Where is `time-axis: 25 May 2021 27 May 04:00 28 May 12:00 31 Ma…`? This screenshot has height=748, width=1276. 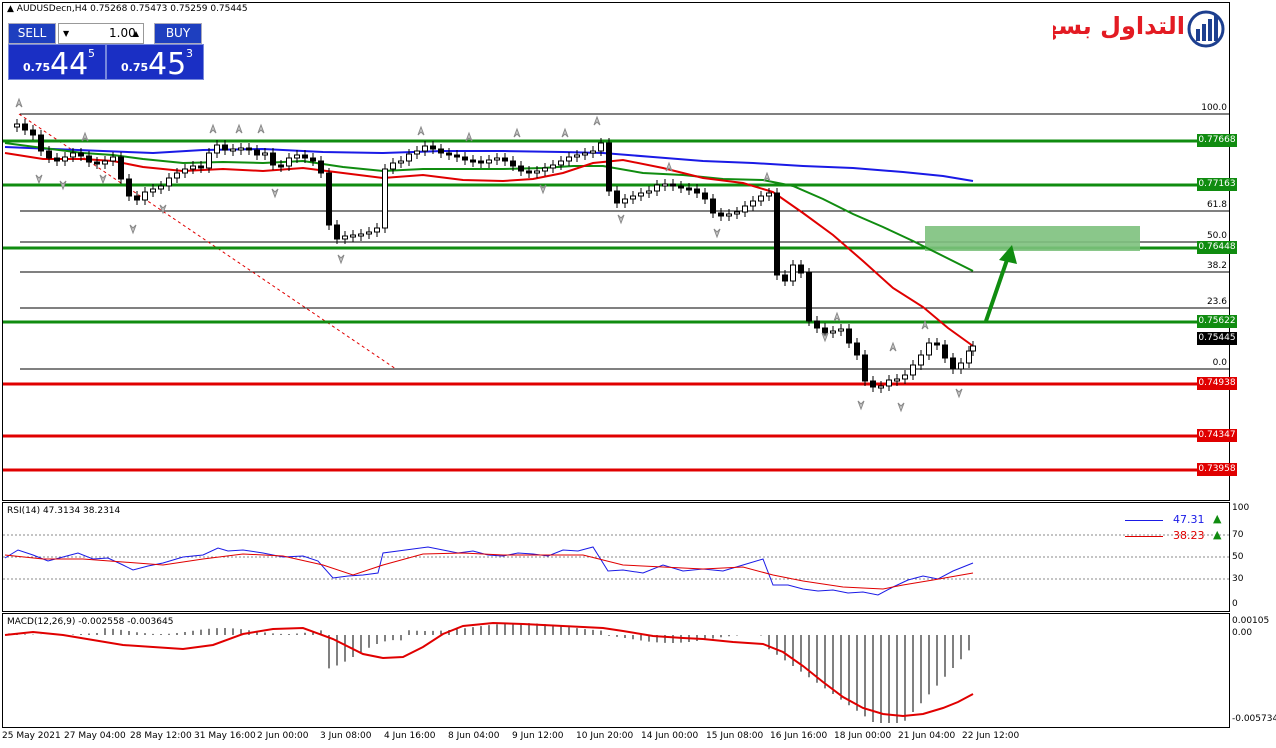
time-axis: 25 May 2021 27 May 04:00 28 May 12:00 31 Ma… is located at coordinates (638, 738).